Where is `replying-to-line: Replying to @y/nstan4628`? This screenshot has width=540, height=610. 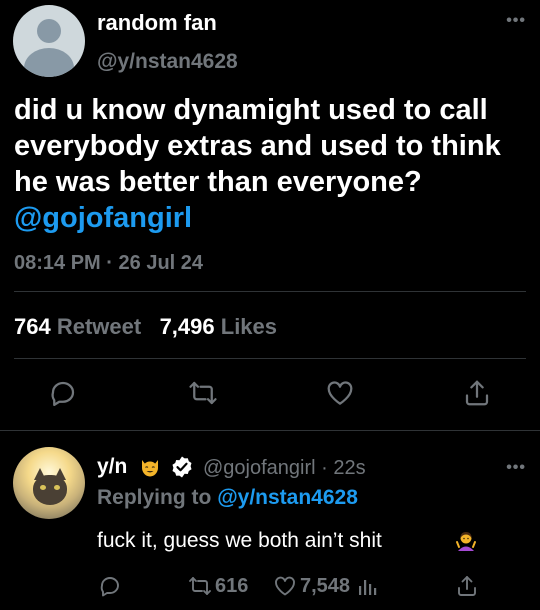 replying-to-line: Replying to @y/nstan4628 is located at coordinates (227, 498).